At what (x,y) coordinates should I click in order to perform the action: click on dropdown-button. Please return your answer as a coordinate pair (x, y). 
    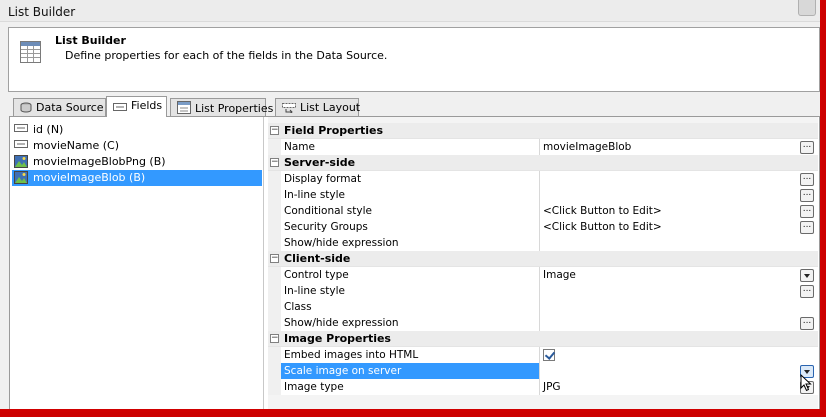
    Looking at the image, I should click on (807, 275).